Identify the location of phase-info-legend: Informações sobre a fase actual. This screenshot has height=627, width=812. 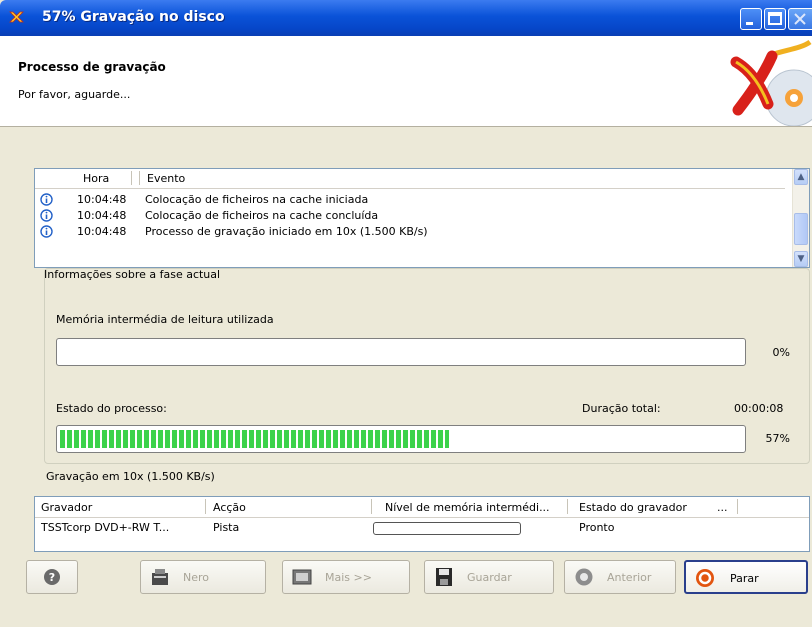
(132, 274).